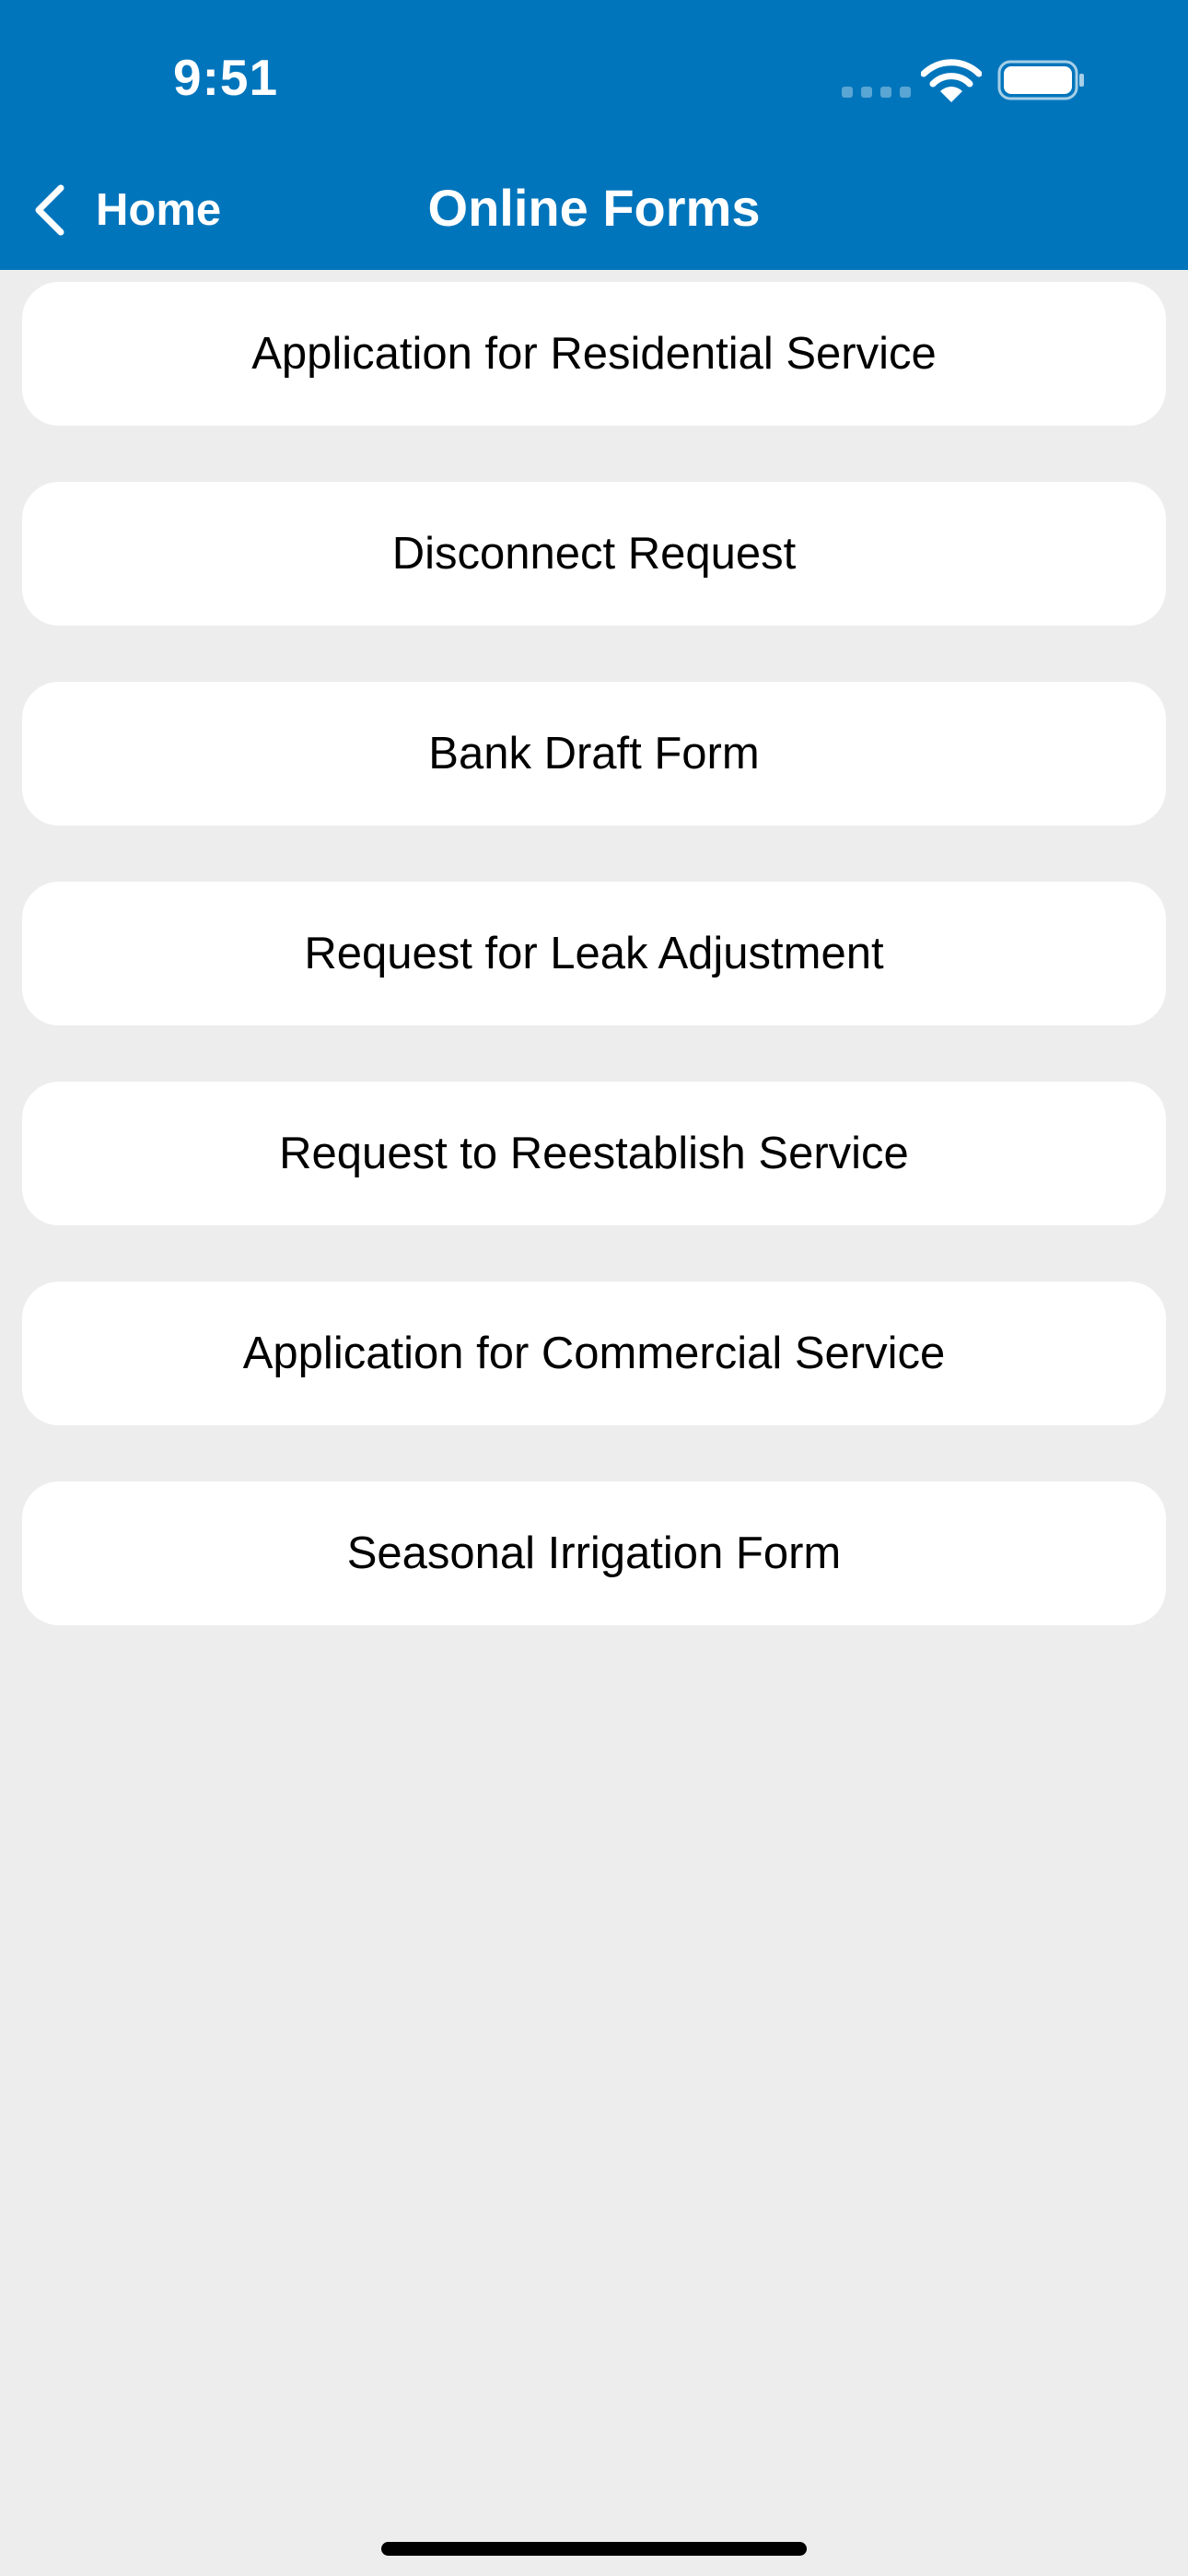  I want to click on form-item-commercial-service: Application for Commercial Service, so click(594, 1353).